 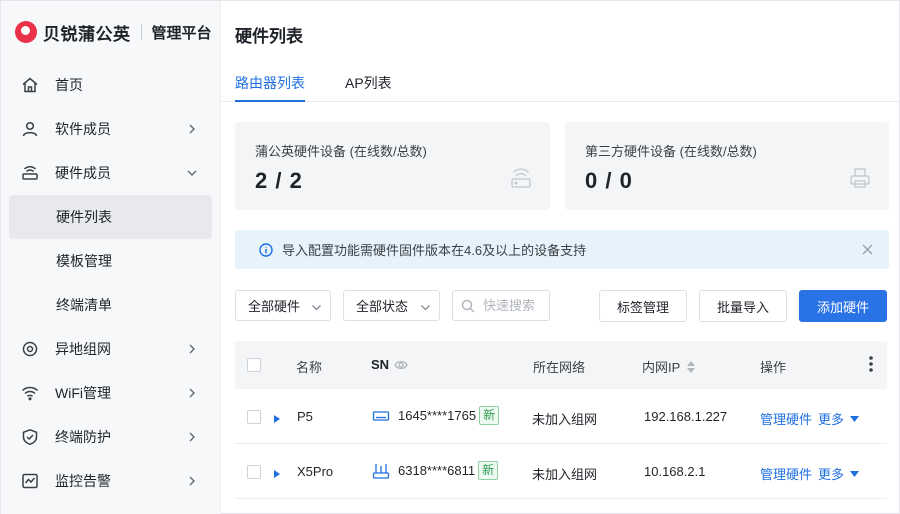 I want to click on eye-icon, so click(x=401, y=365).